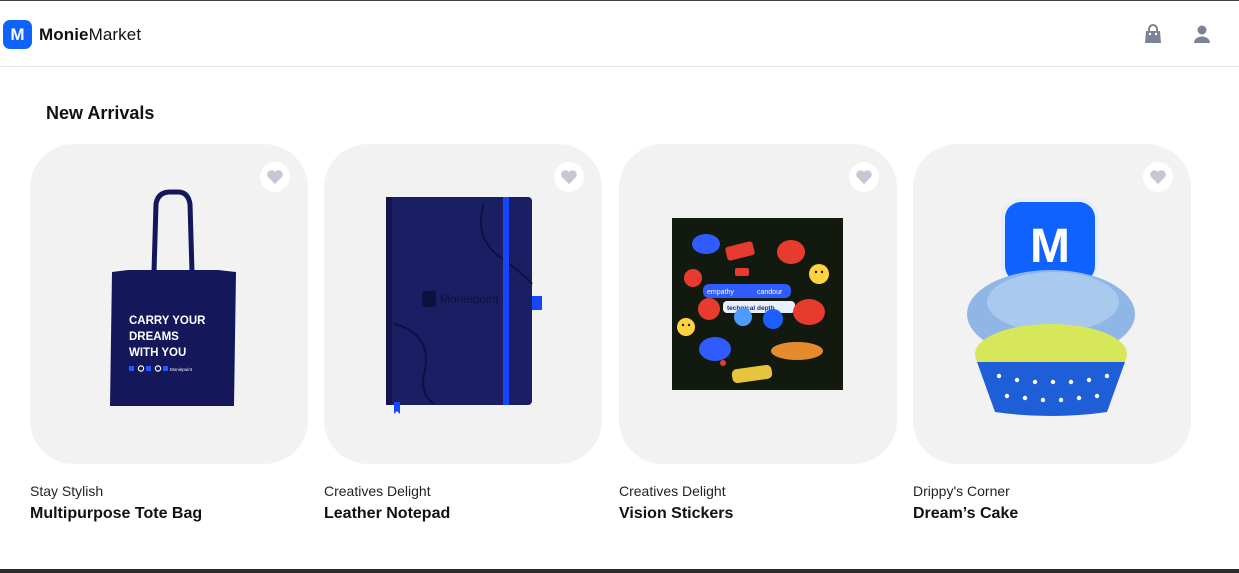 The image size is (1239, 573). I want to click on product-name: Dream’s Cake, so click(1052, 514).